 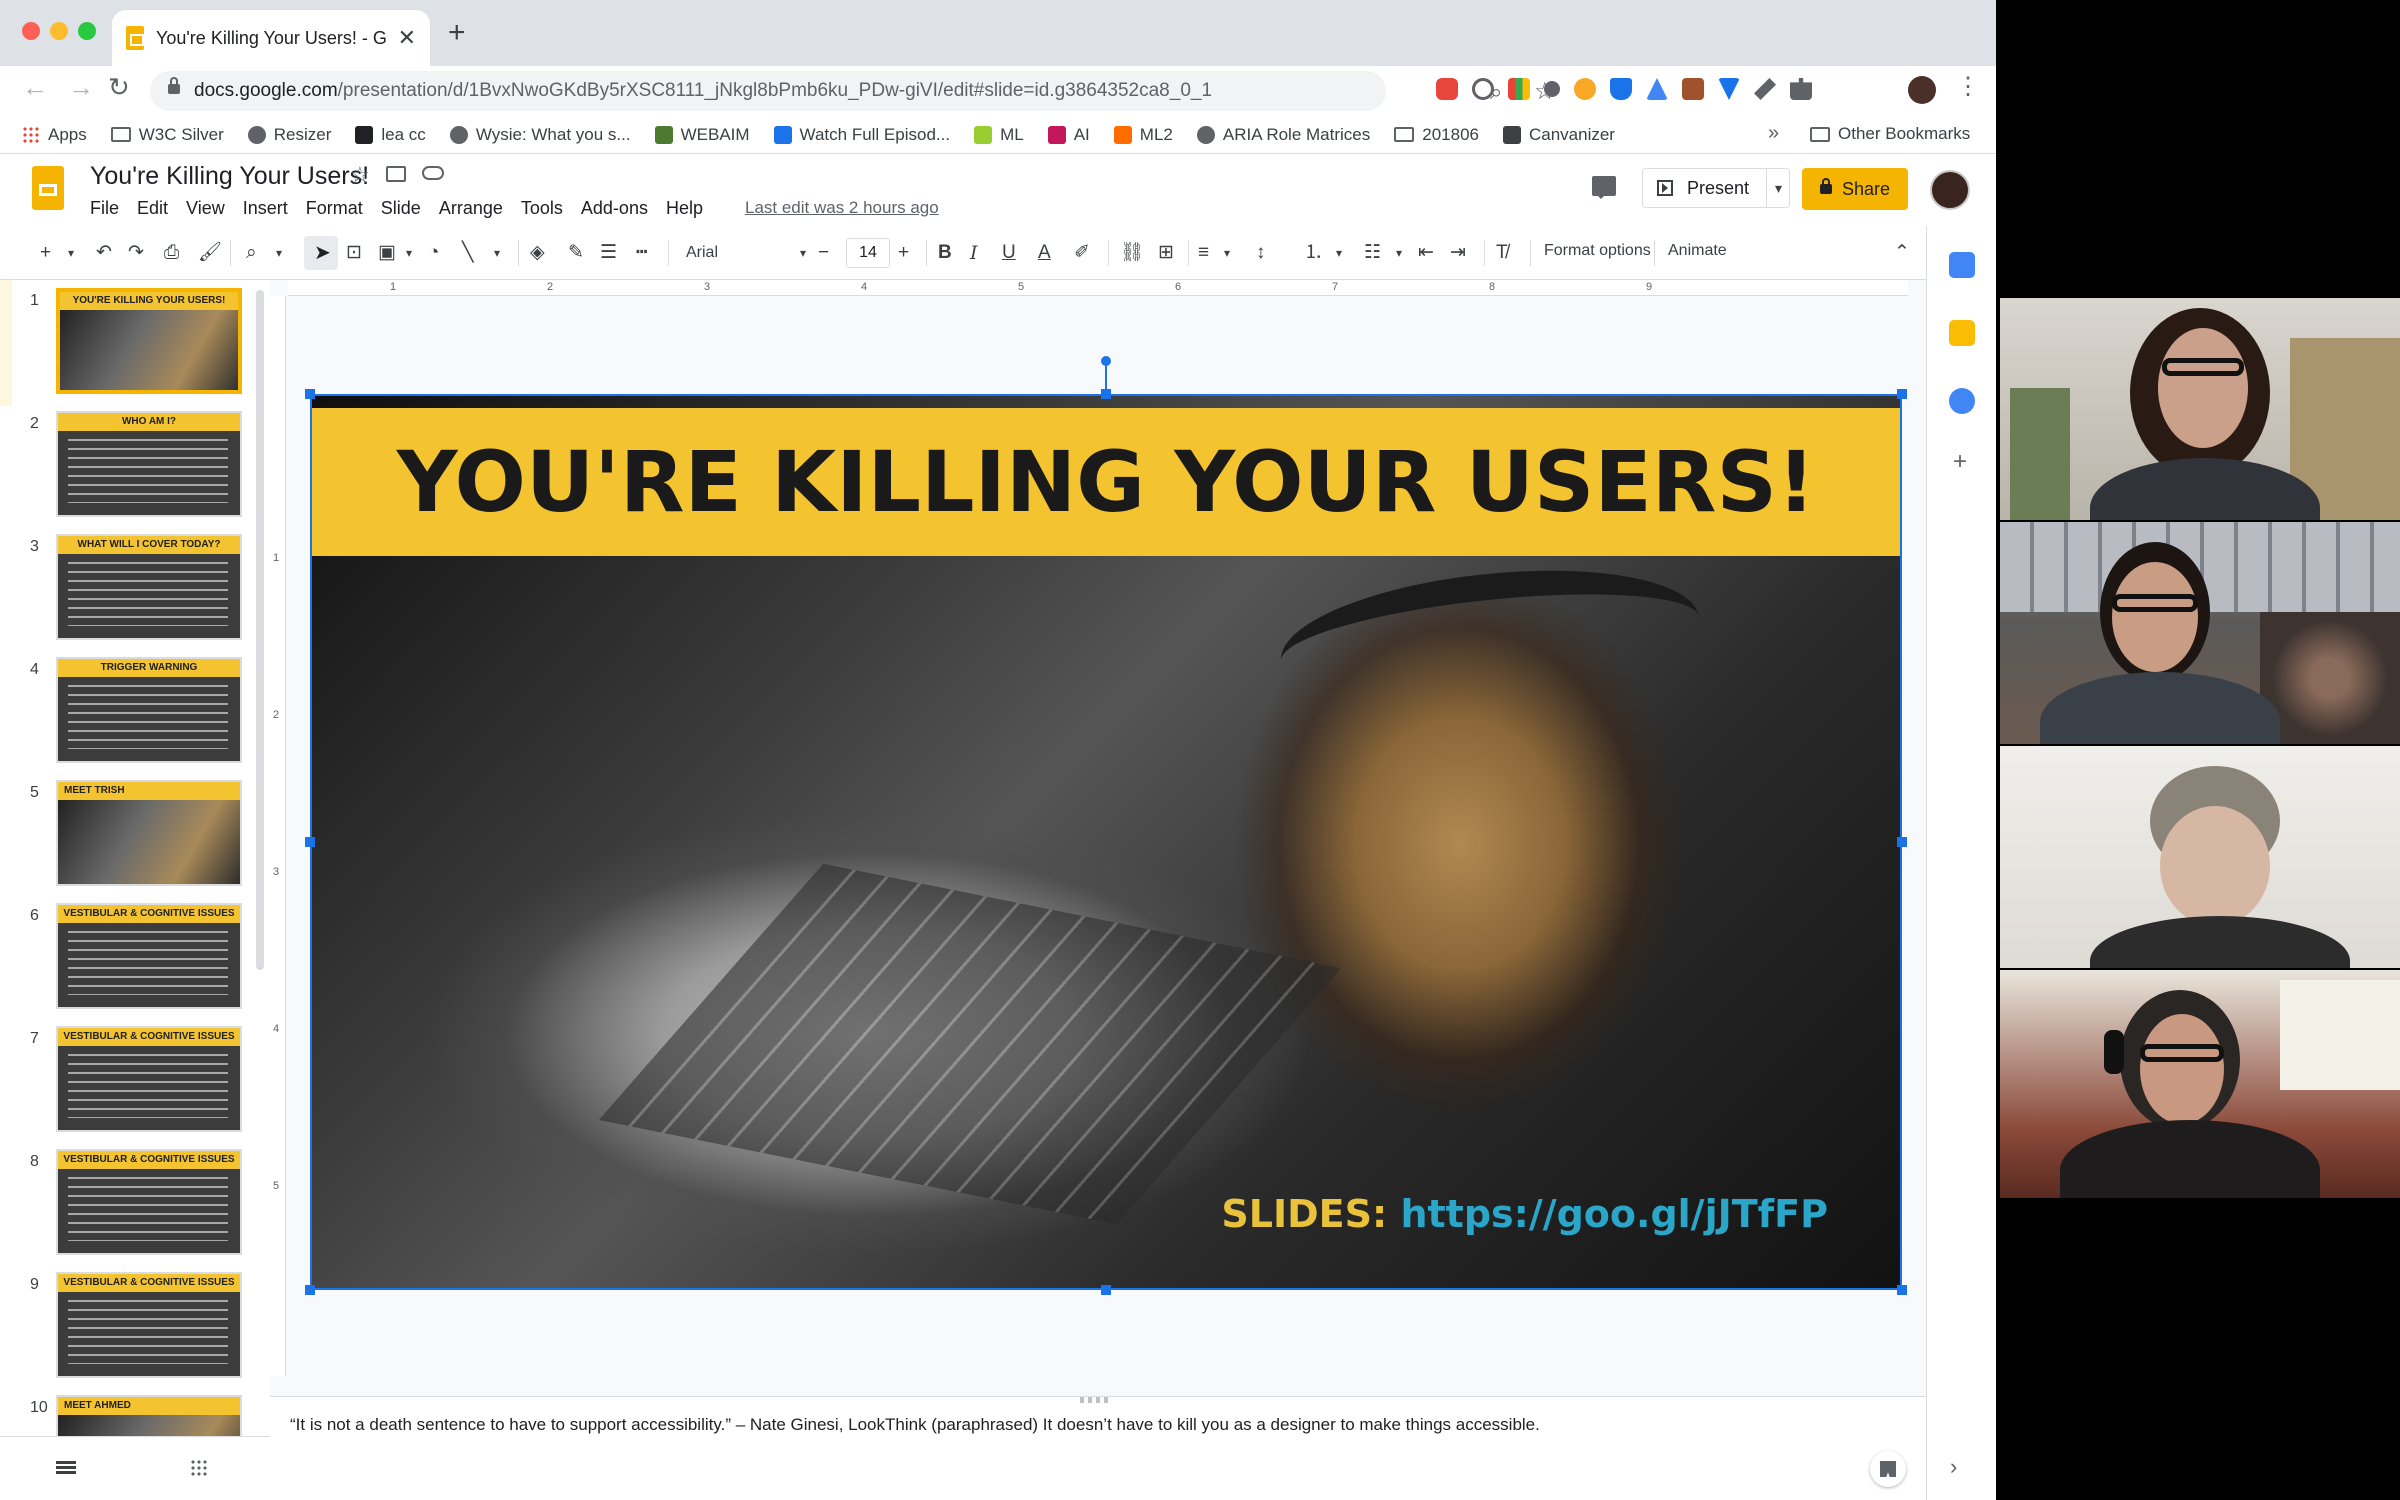 What do you see at coordinates (149, 833) in the screenshot?
I see `slide-thumbnail: MEET TRISH` at bounding box center [149, 833].